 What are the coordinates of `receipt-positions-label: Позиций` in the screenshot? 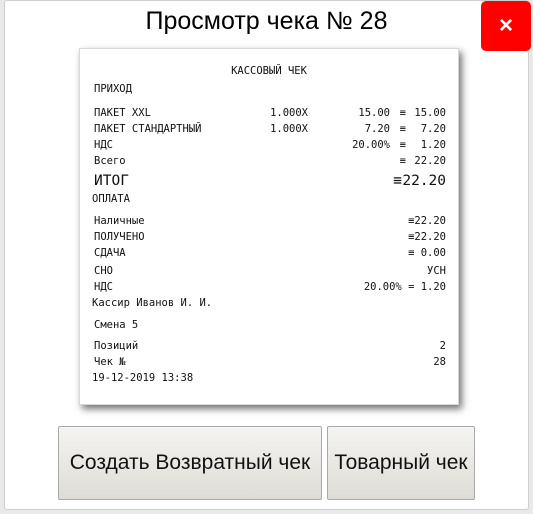 It's located at (116, 346).